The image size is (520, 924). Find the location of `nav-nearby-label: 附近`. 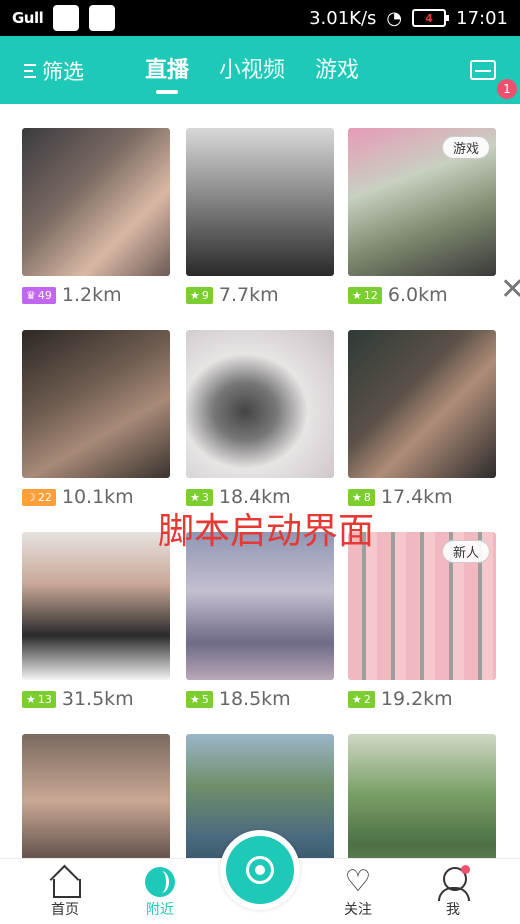

nav-nearby-label: 附近 is located at coordinates (160, 910).